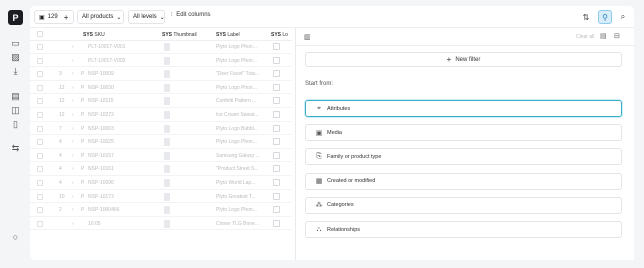 The width and height of the screenshot is (644, 268). Describe the element at coordinates (101, 169) in the screenshot. I see `row-sku: NSP-10161` at that location.